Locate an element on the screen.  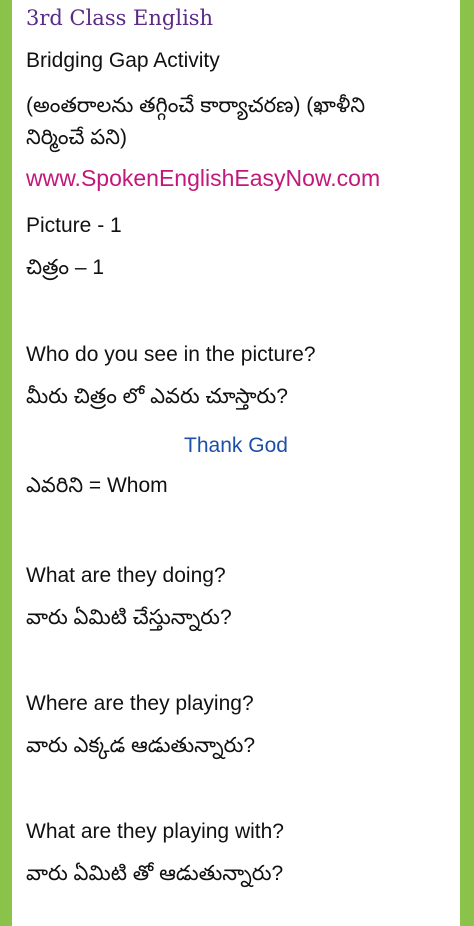
whom-line: ఎవరిని = Whom is located at coordinates (97, 485).